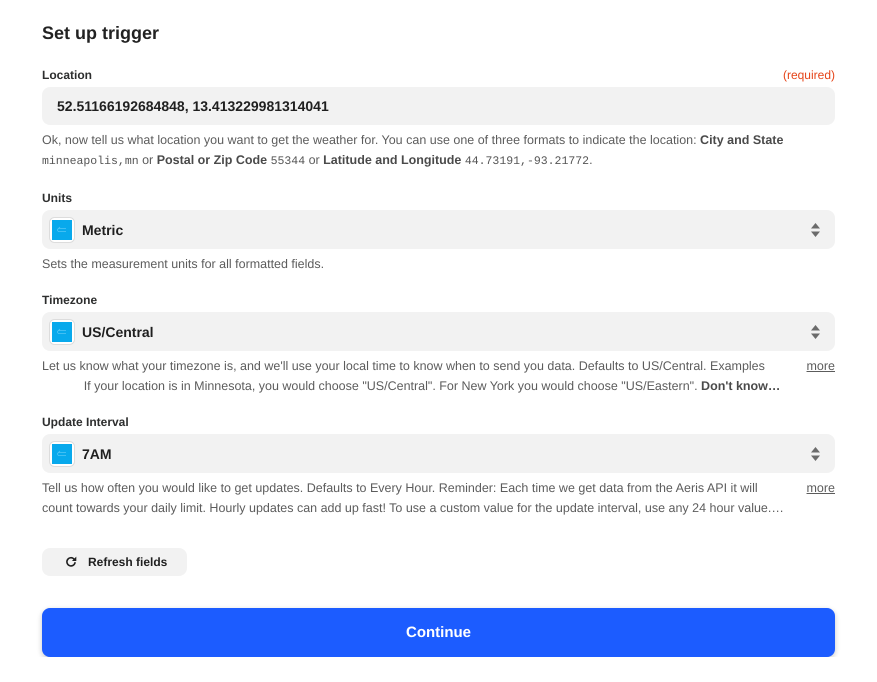 The height and width of the screenshot is (682, 877). Describe the element at coordinates (413, 151) in the screenshot. I see `help-text: Ok, now tell us what location you want to get the weather for. You can use one of three formats to indicate the location: City and State minneapolis,mn or Postal or Zip Code 55344 or Latitude and Longitude 44.73191,-93.21772.` at that location.